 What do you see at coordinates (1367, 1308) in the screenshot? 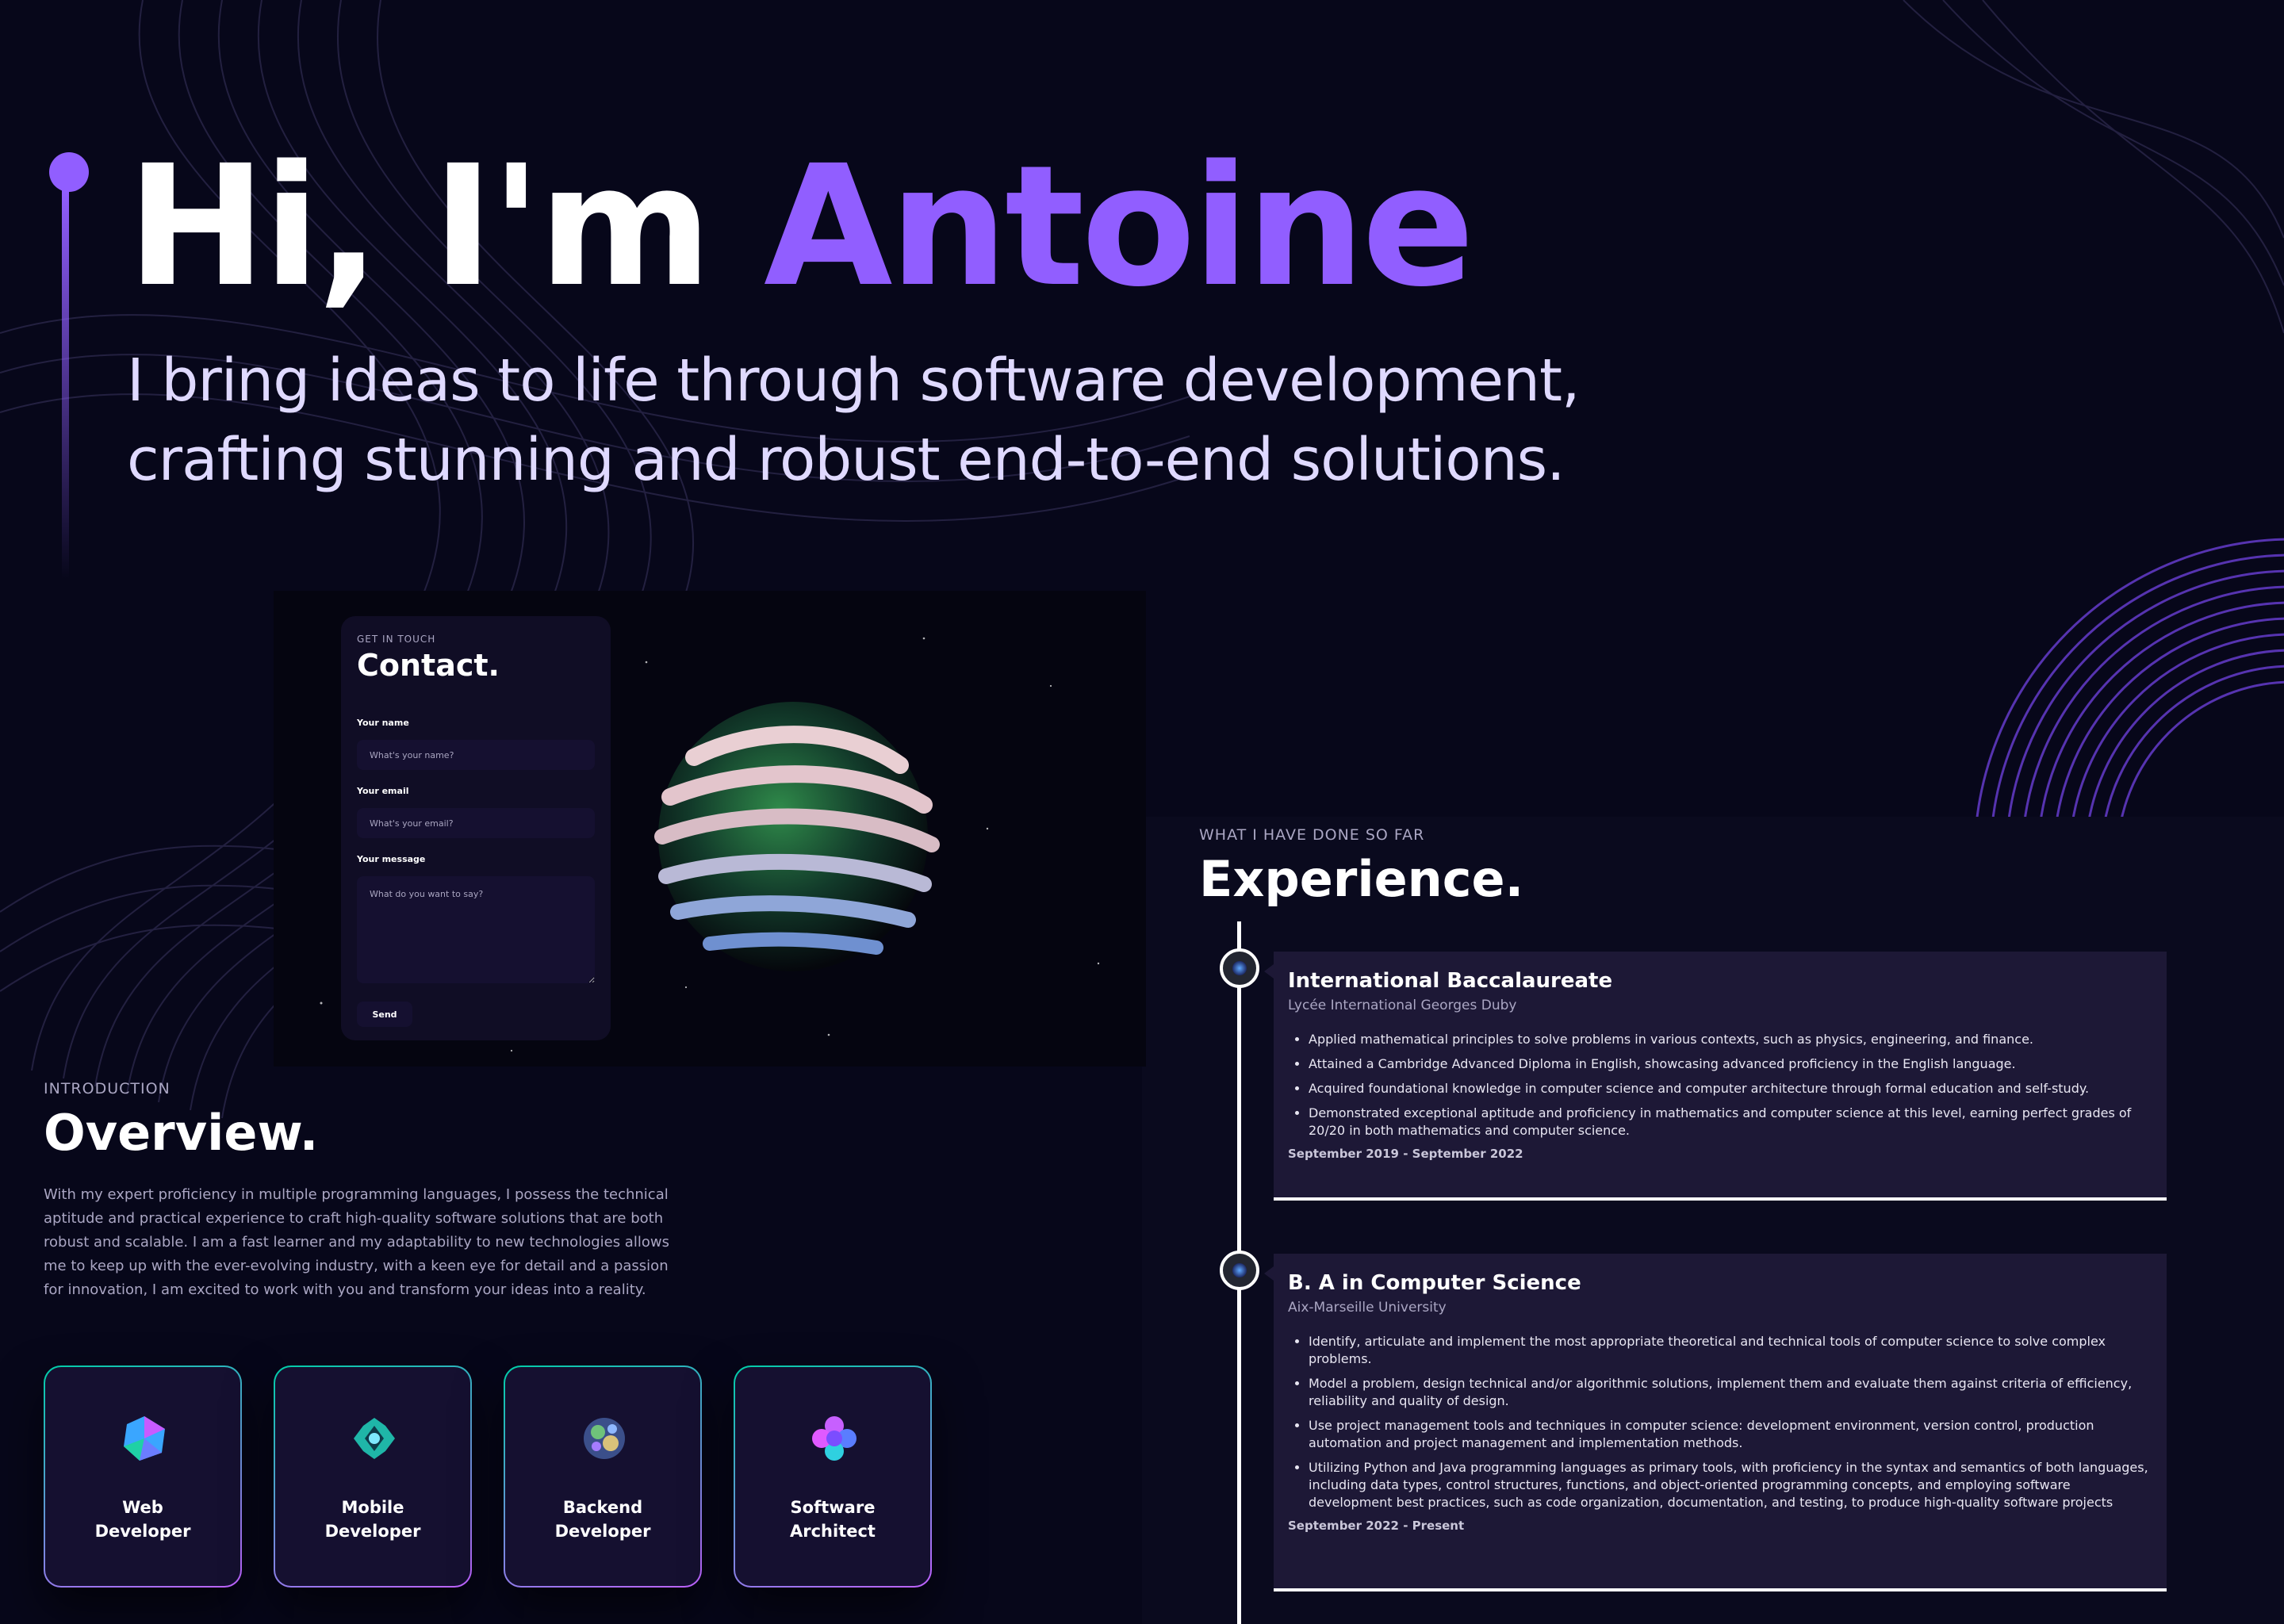
I see `experience-org-2: Aix-Marseille University` at bounding box center [1367, 1308].